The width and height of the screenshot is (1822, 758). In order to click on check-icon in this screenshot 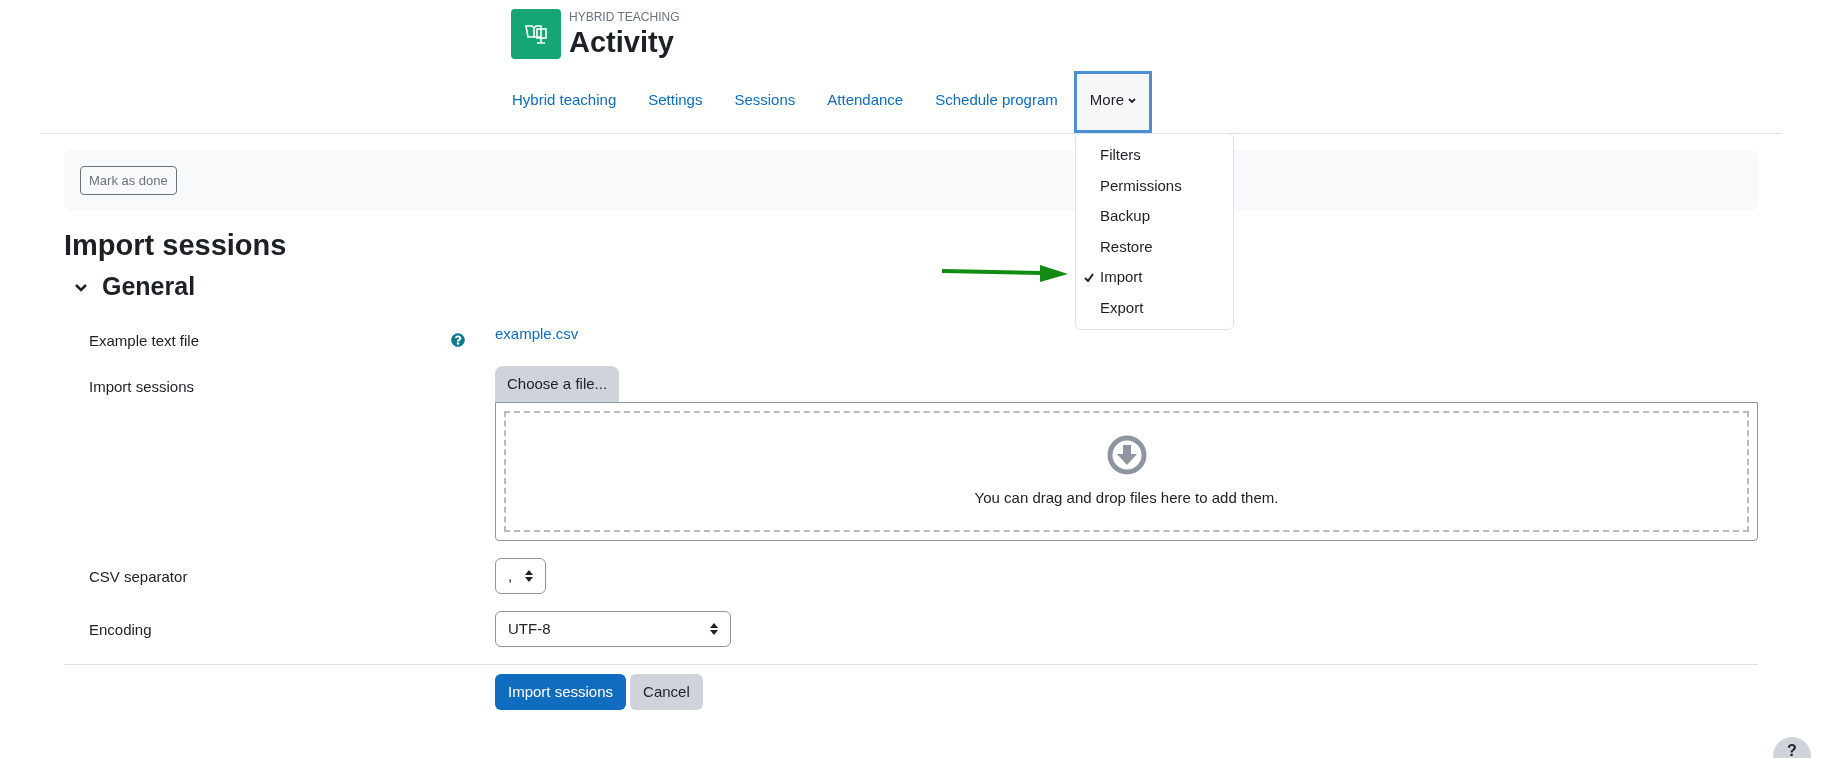, I will do `click(1089, 277)`.